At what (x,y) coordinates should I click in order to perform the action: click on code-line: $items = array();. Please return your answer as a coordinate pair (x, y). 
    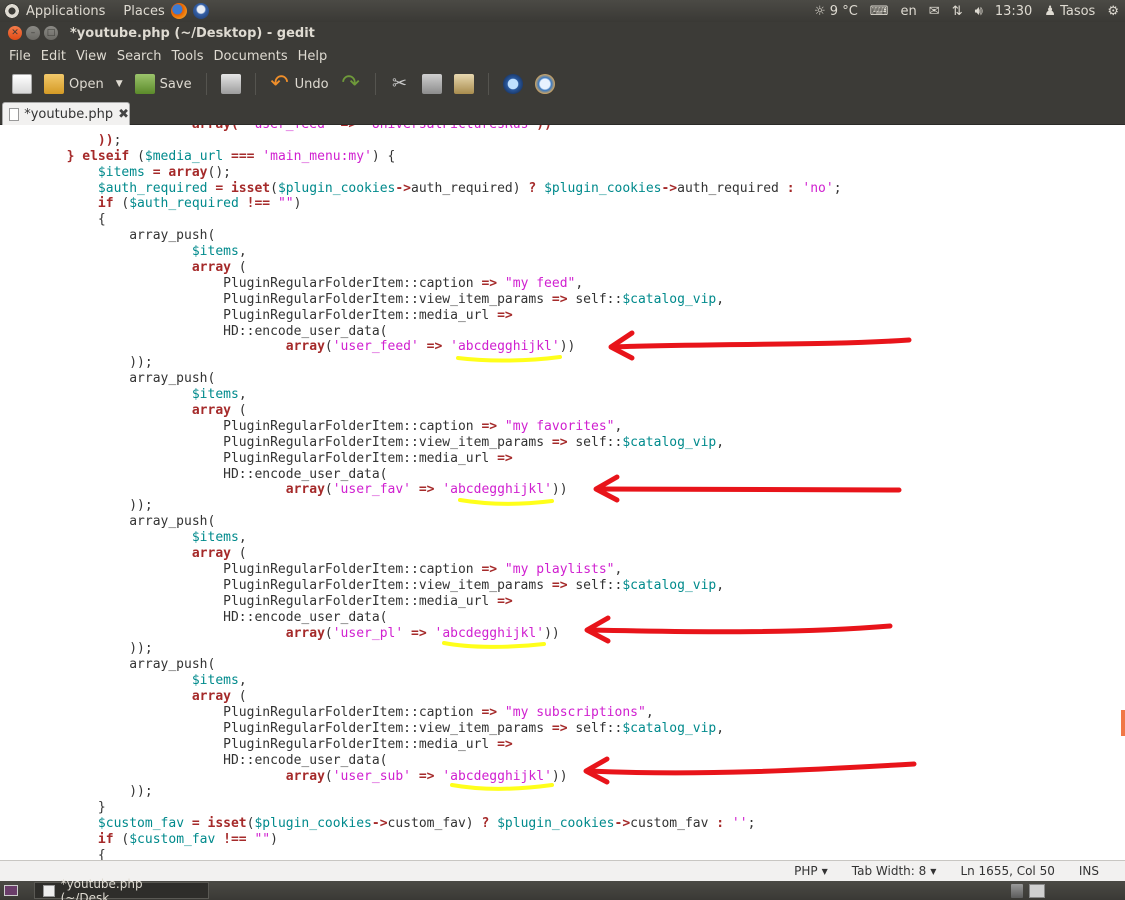
    Looking at the image, I should click on (423, 173).